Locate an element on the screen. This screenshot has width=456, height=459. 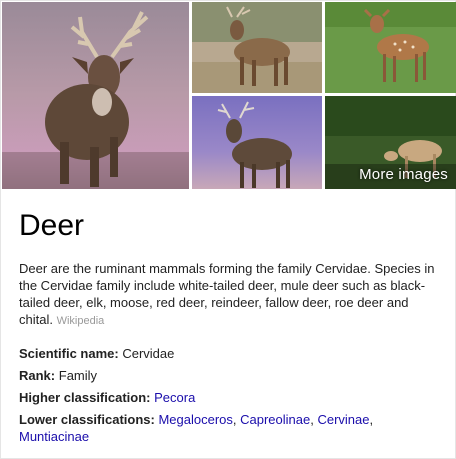
fact-value: Family is located at coordinates (78, 375).